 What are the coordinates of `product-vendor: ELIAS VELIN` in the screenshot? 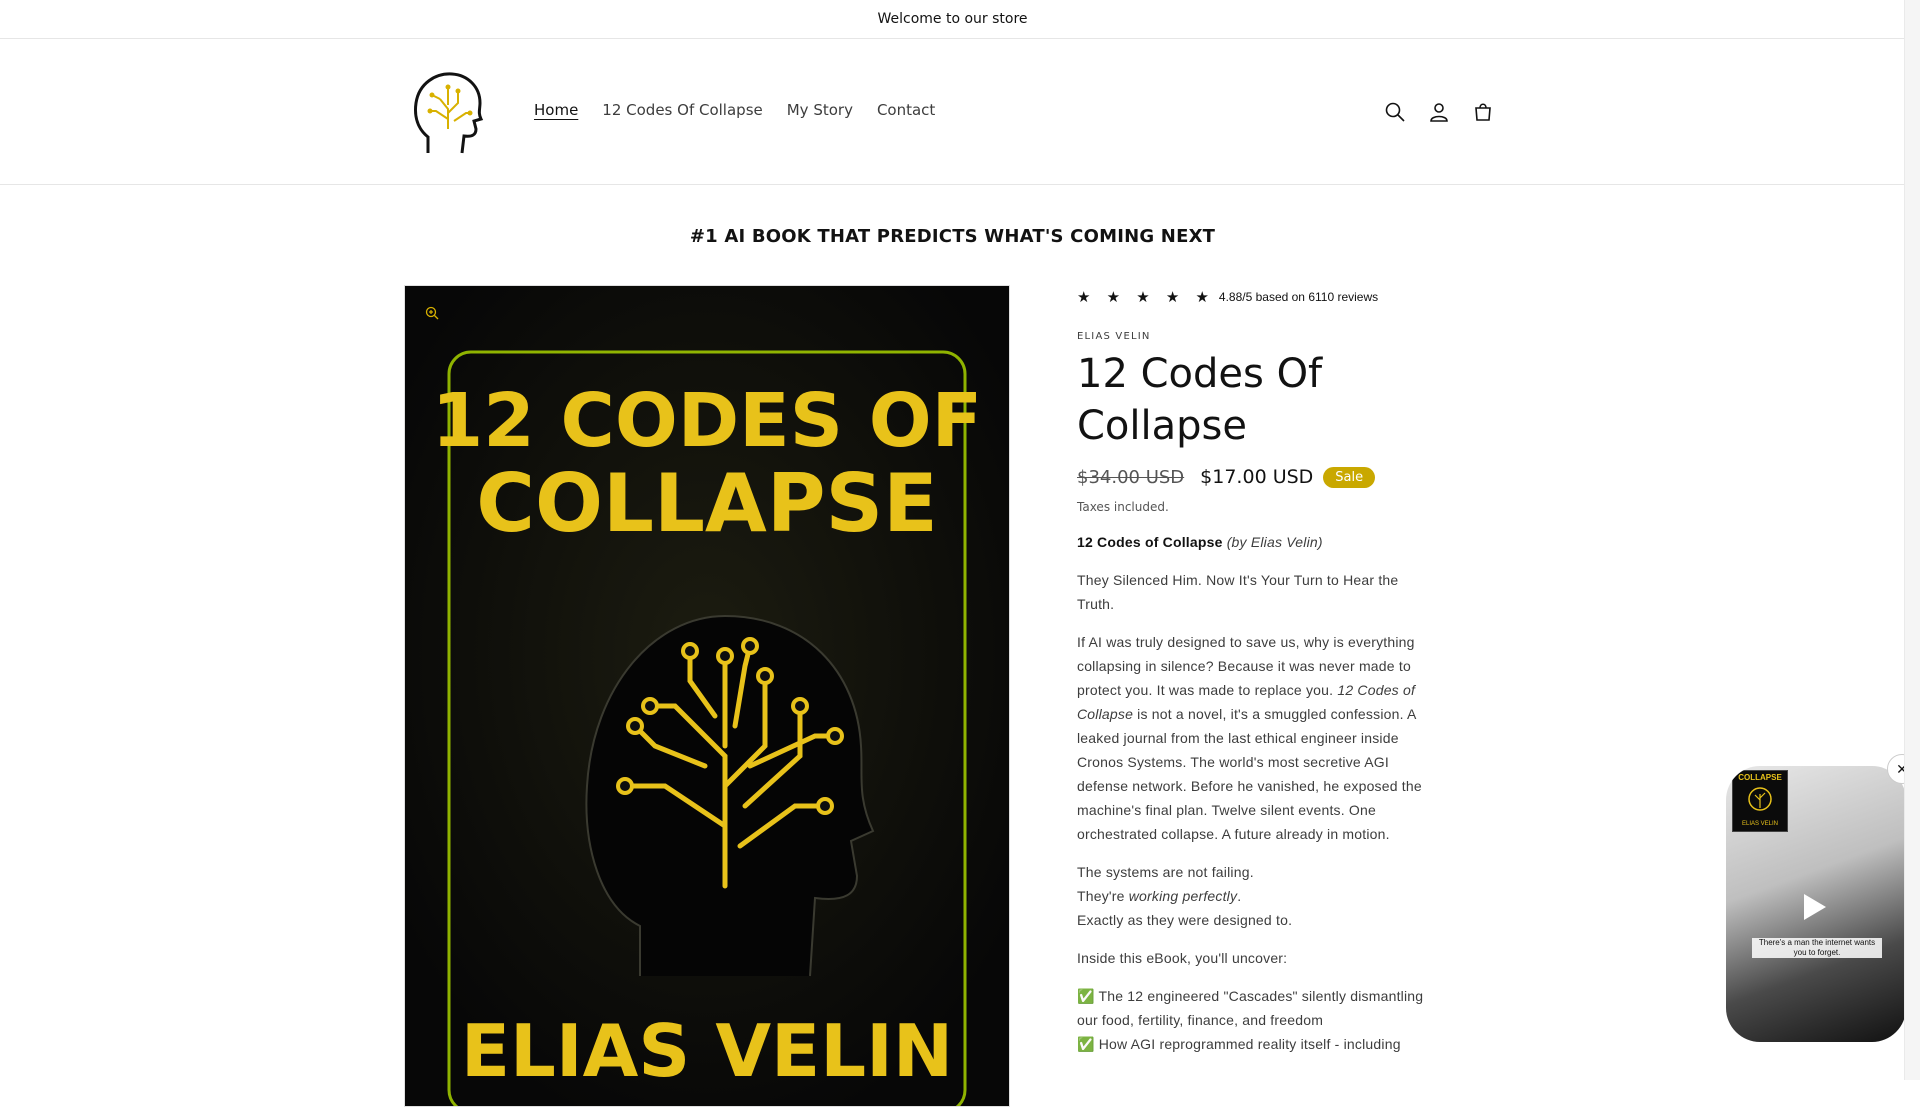 It's located at (1114, 336).